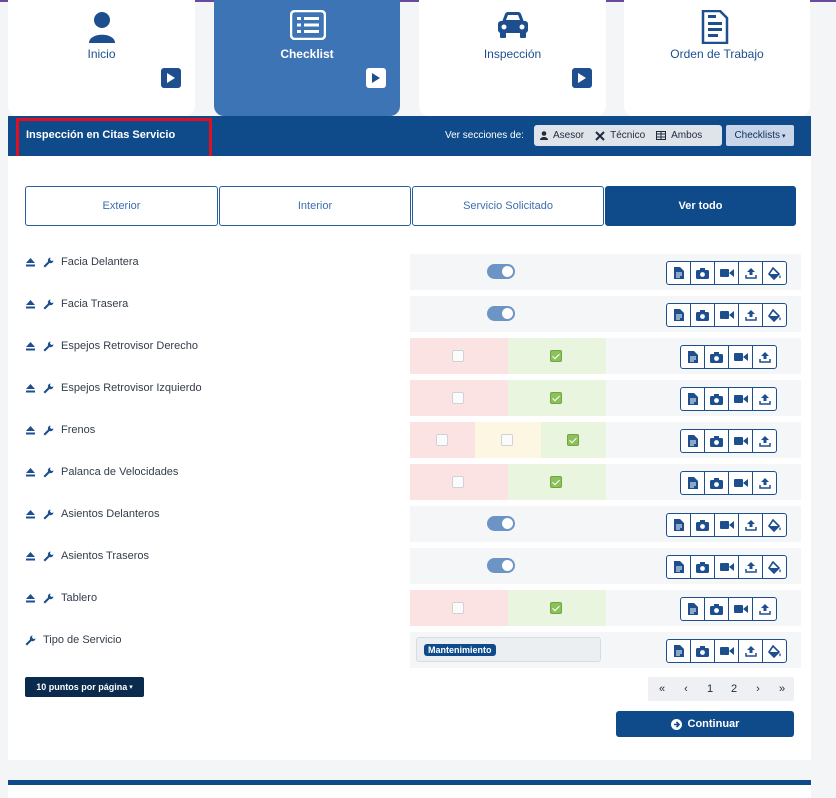 The width and height of the screenshot is (836, 798). I want to click on nav-card-orden-trabajo: Orden de Trabajo, so click(717, 58).